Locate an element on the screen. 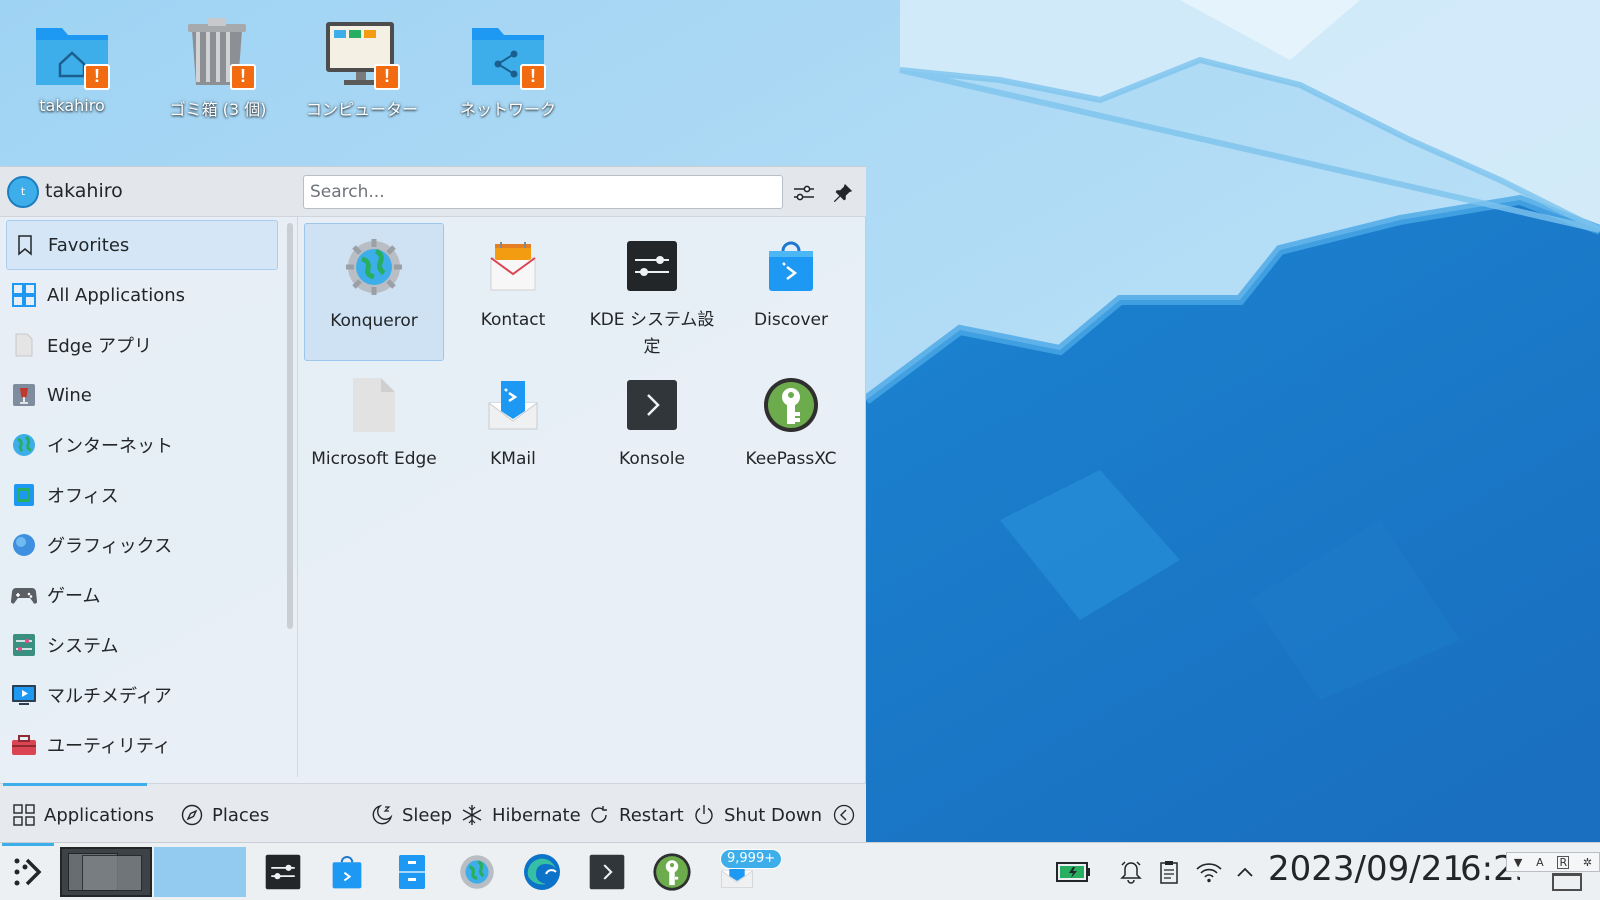 The width and height of the screenshot is (1600, 900). app-konqueror: Konqueror is located at coordinates (374, 292).